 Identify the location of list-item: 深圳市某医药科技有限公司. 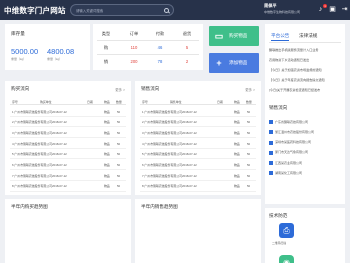
(306, 145).